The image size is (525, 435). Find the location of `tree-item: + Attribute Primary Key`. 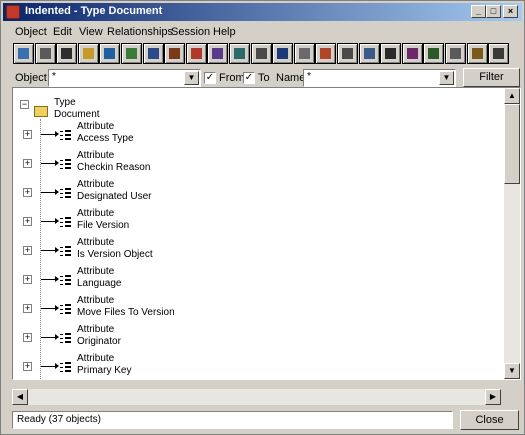

tree-item: + Attribute Primary Key is located at coordinates (258, 364).